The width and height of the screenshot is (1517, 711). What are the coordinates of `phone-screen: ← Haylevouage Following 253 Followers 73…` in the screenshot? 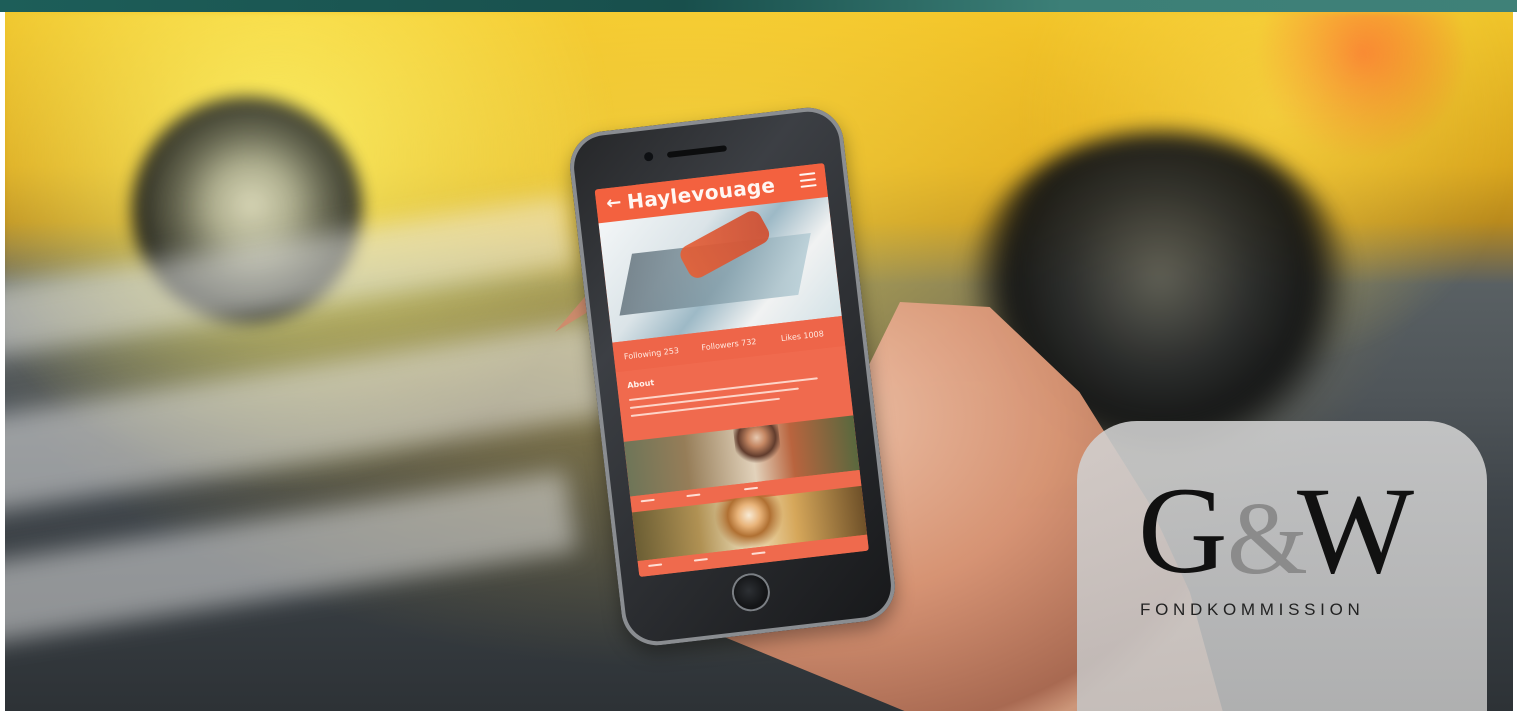 It's located at (731, 370).